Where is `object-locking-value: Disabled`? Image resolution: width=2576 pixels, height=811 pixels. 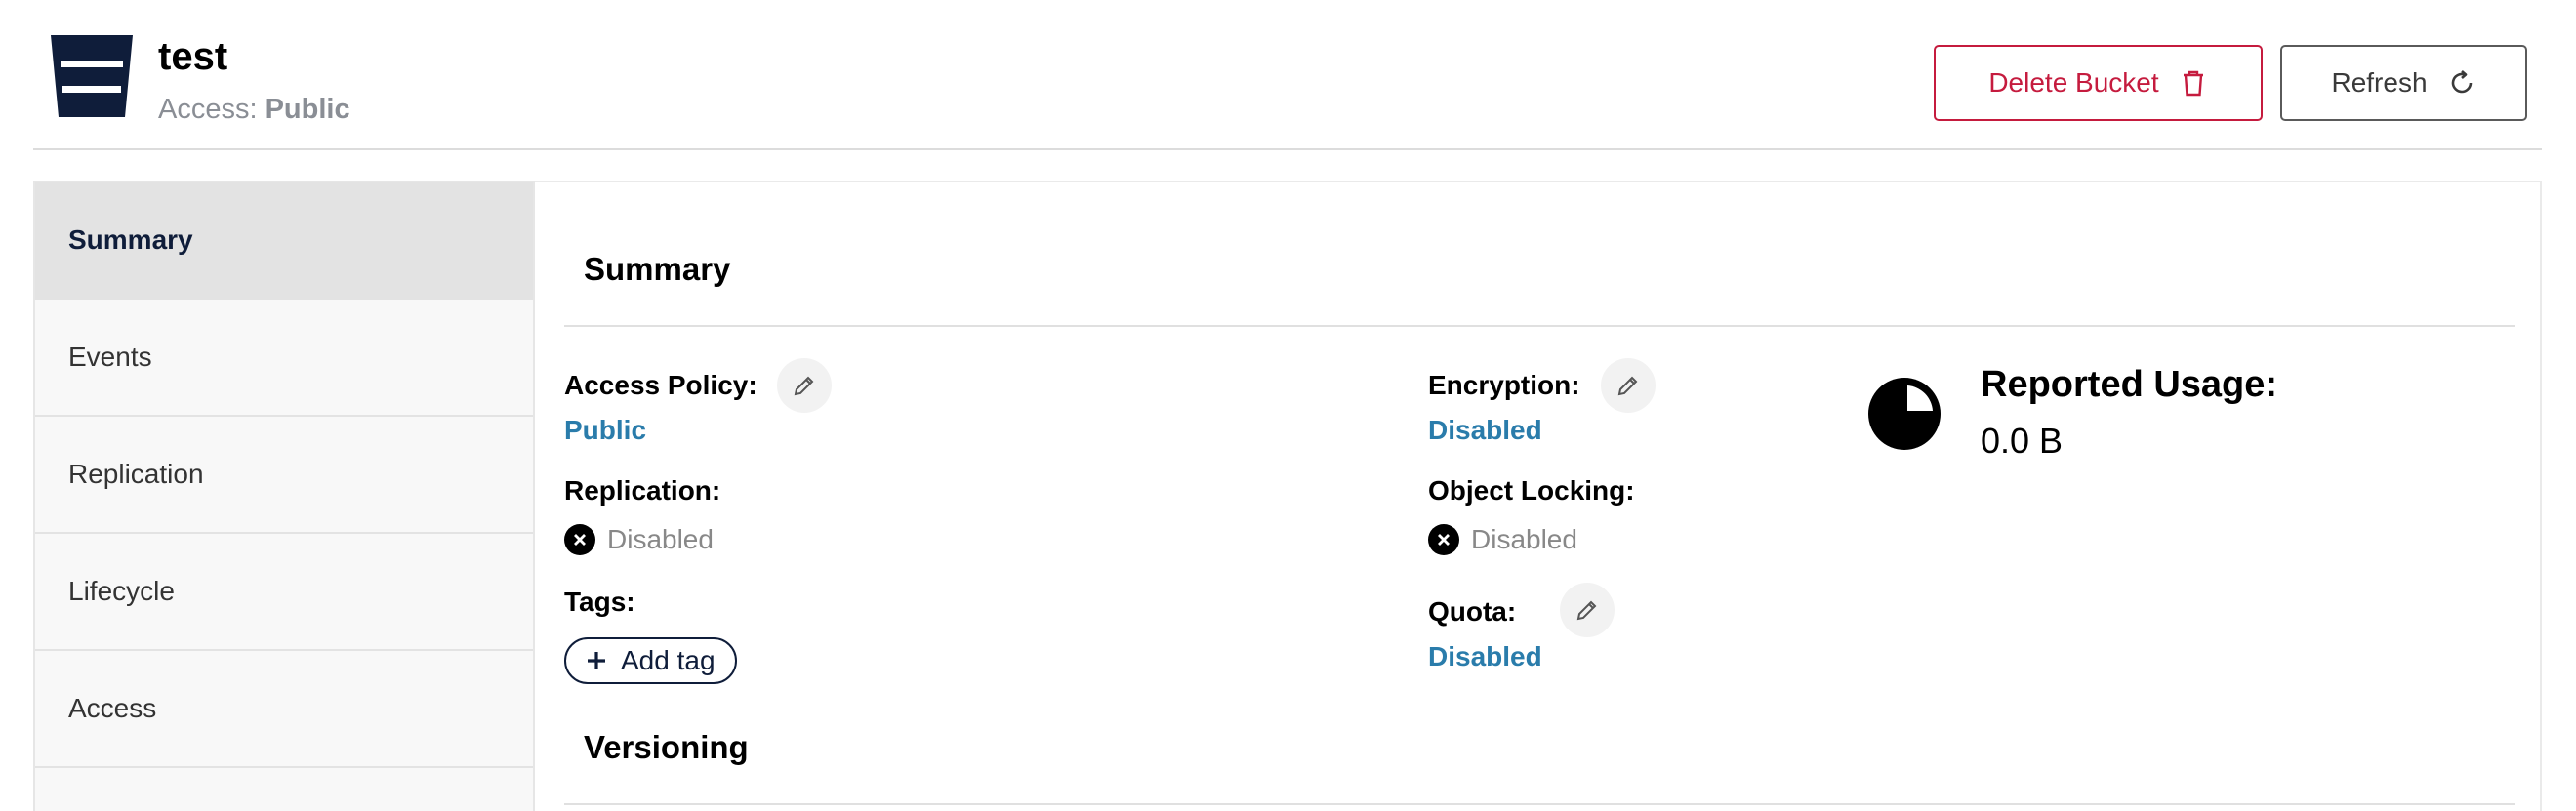 object-locking-value: Disabled is located at coordinates (1524, 539).